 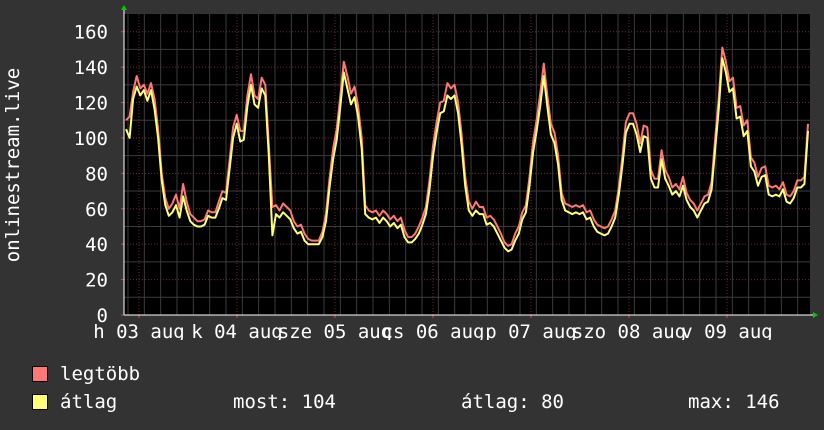 I want to click on y-tick-label: 80, so click(x=96, y=174).